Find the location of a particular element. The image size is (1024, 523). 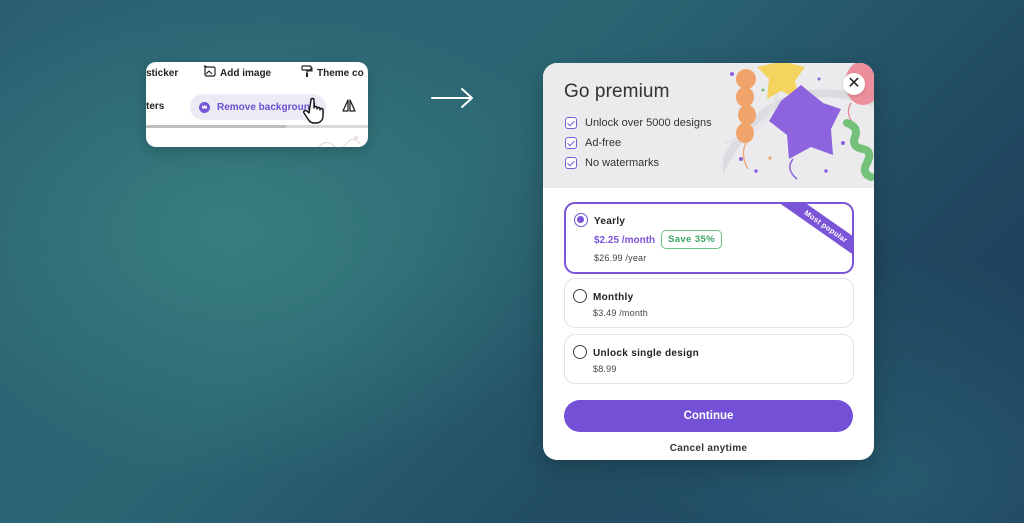

plan-price: $3.49 /month is located at coordinates (620, 313).